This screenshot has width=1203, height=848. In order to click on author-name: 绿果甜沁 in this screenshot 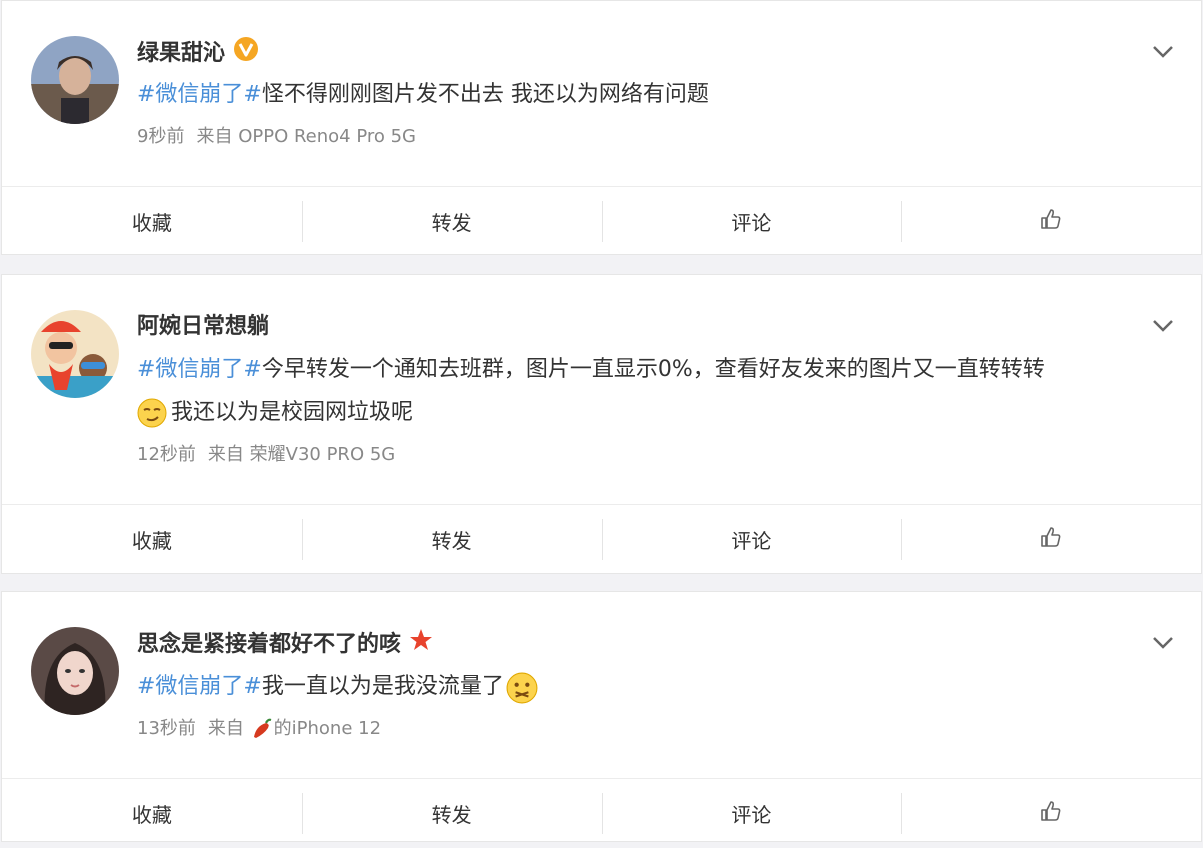, I will do `click(198, 53)`.